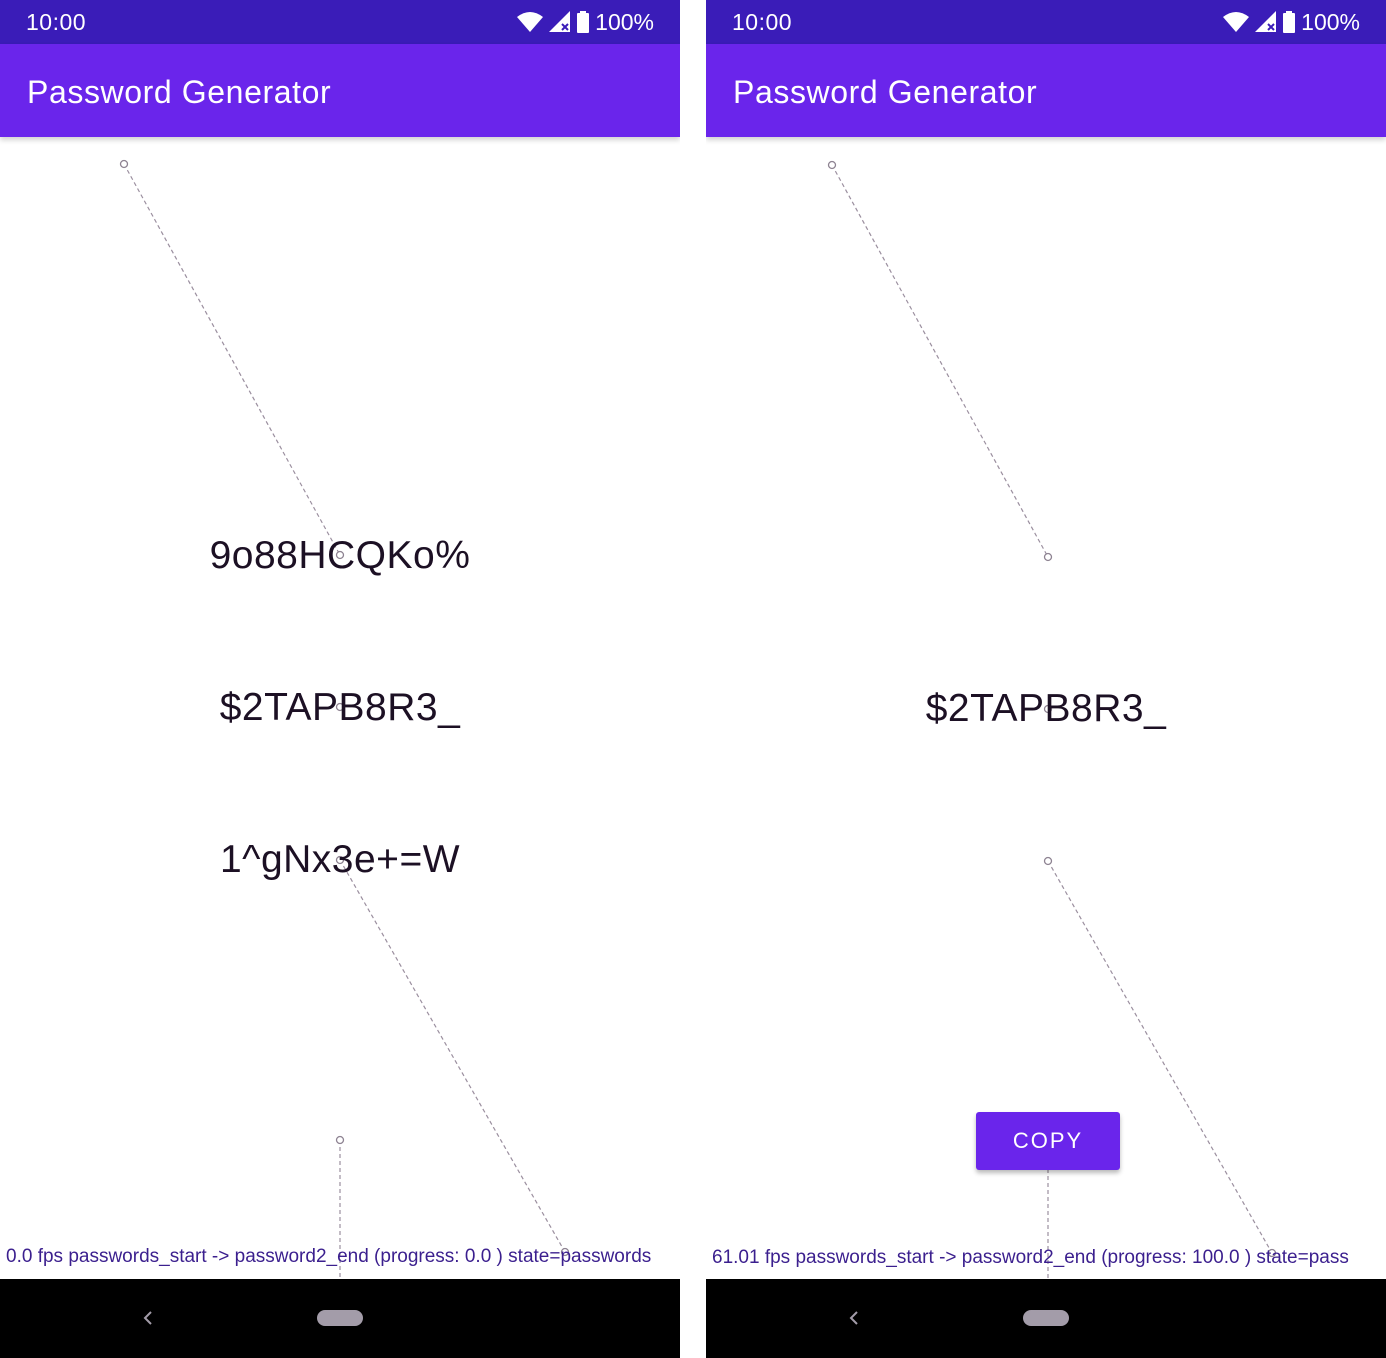 The width and height of the screenshot is (1386, 1358). Describe the element at coordinates (1048, 1141) in the screenshot. I see `copy-button: COPY` at that location.